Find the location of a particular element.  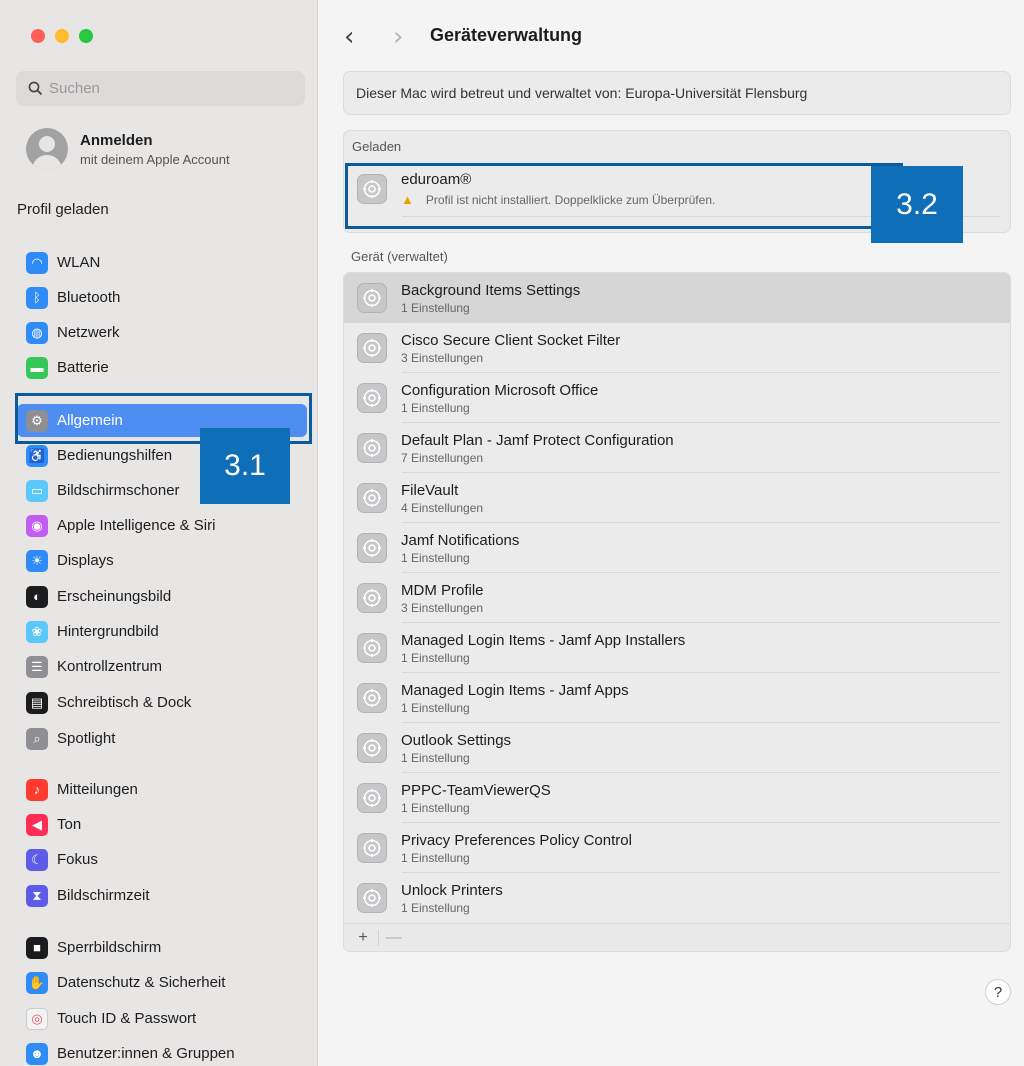

profile-row: Jamf Notifications 1 Einstellung is located at coordinates (677, 548).